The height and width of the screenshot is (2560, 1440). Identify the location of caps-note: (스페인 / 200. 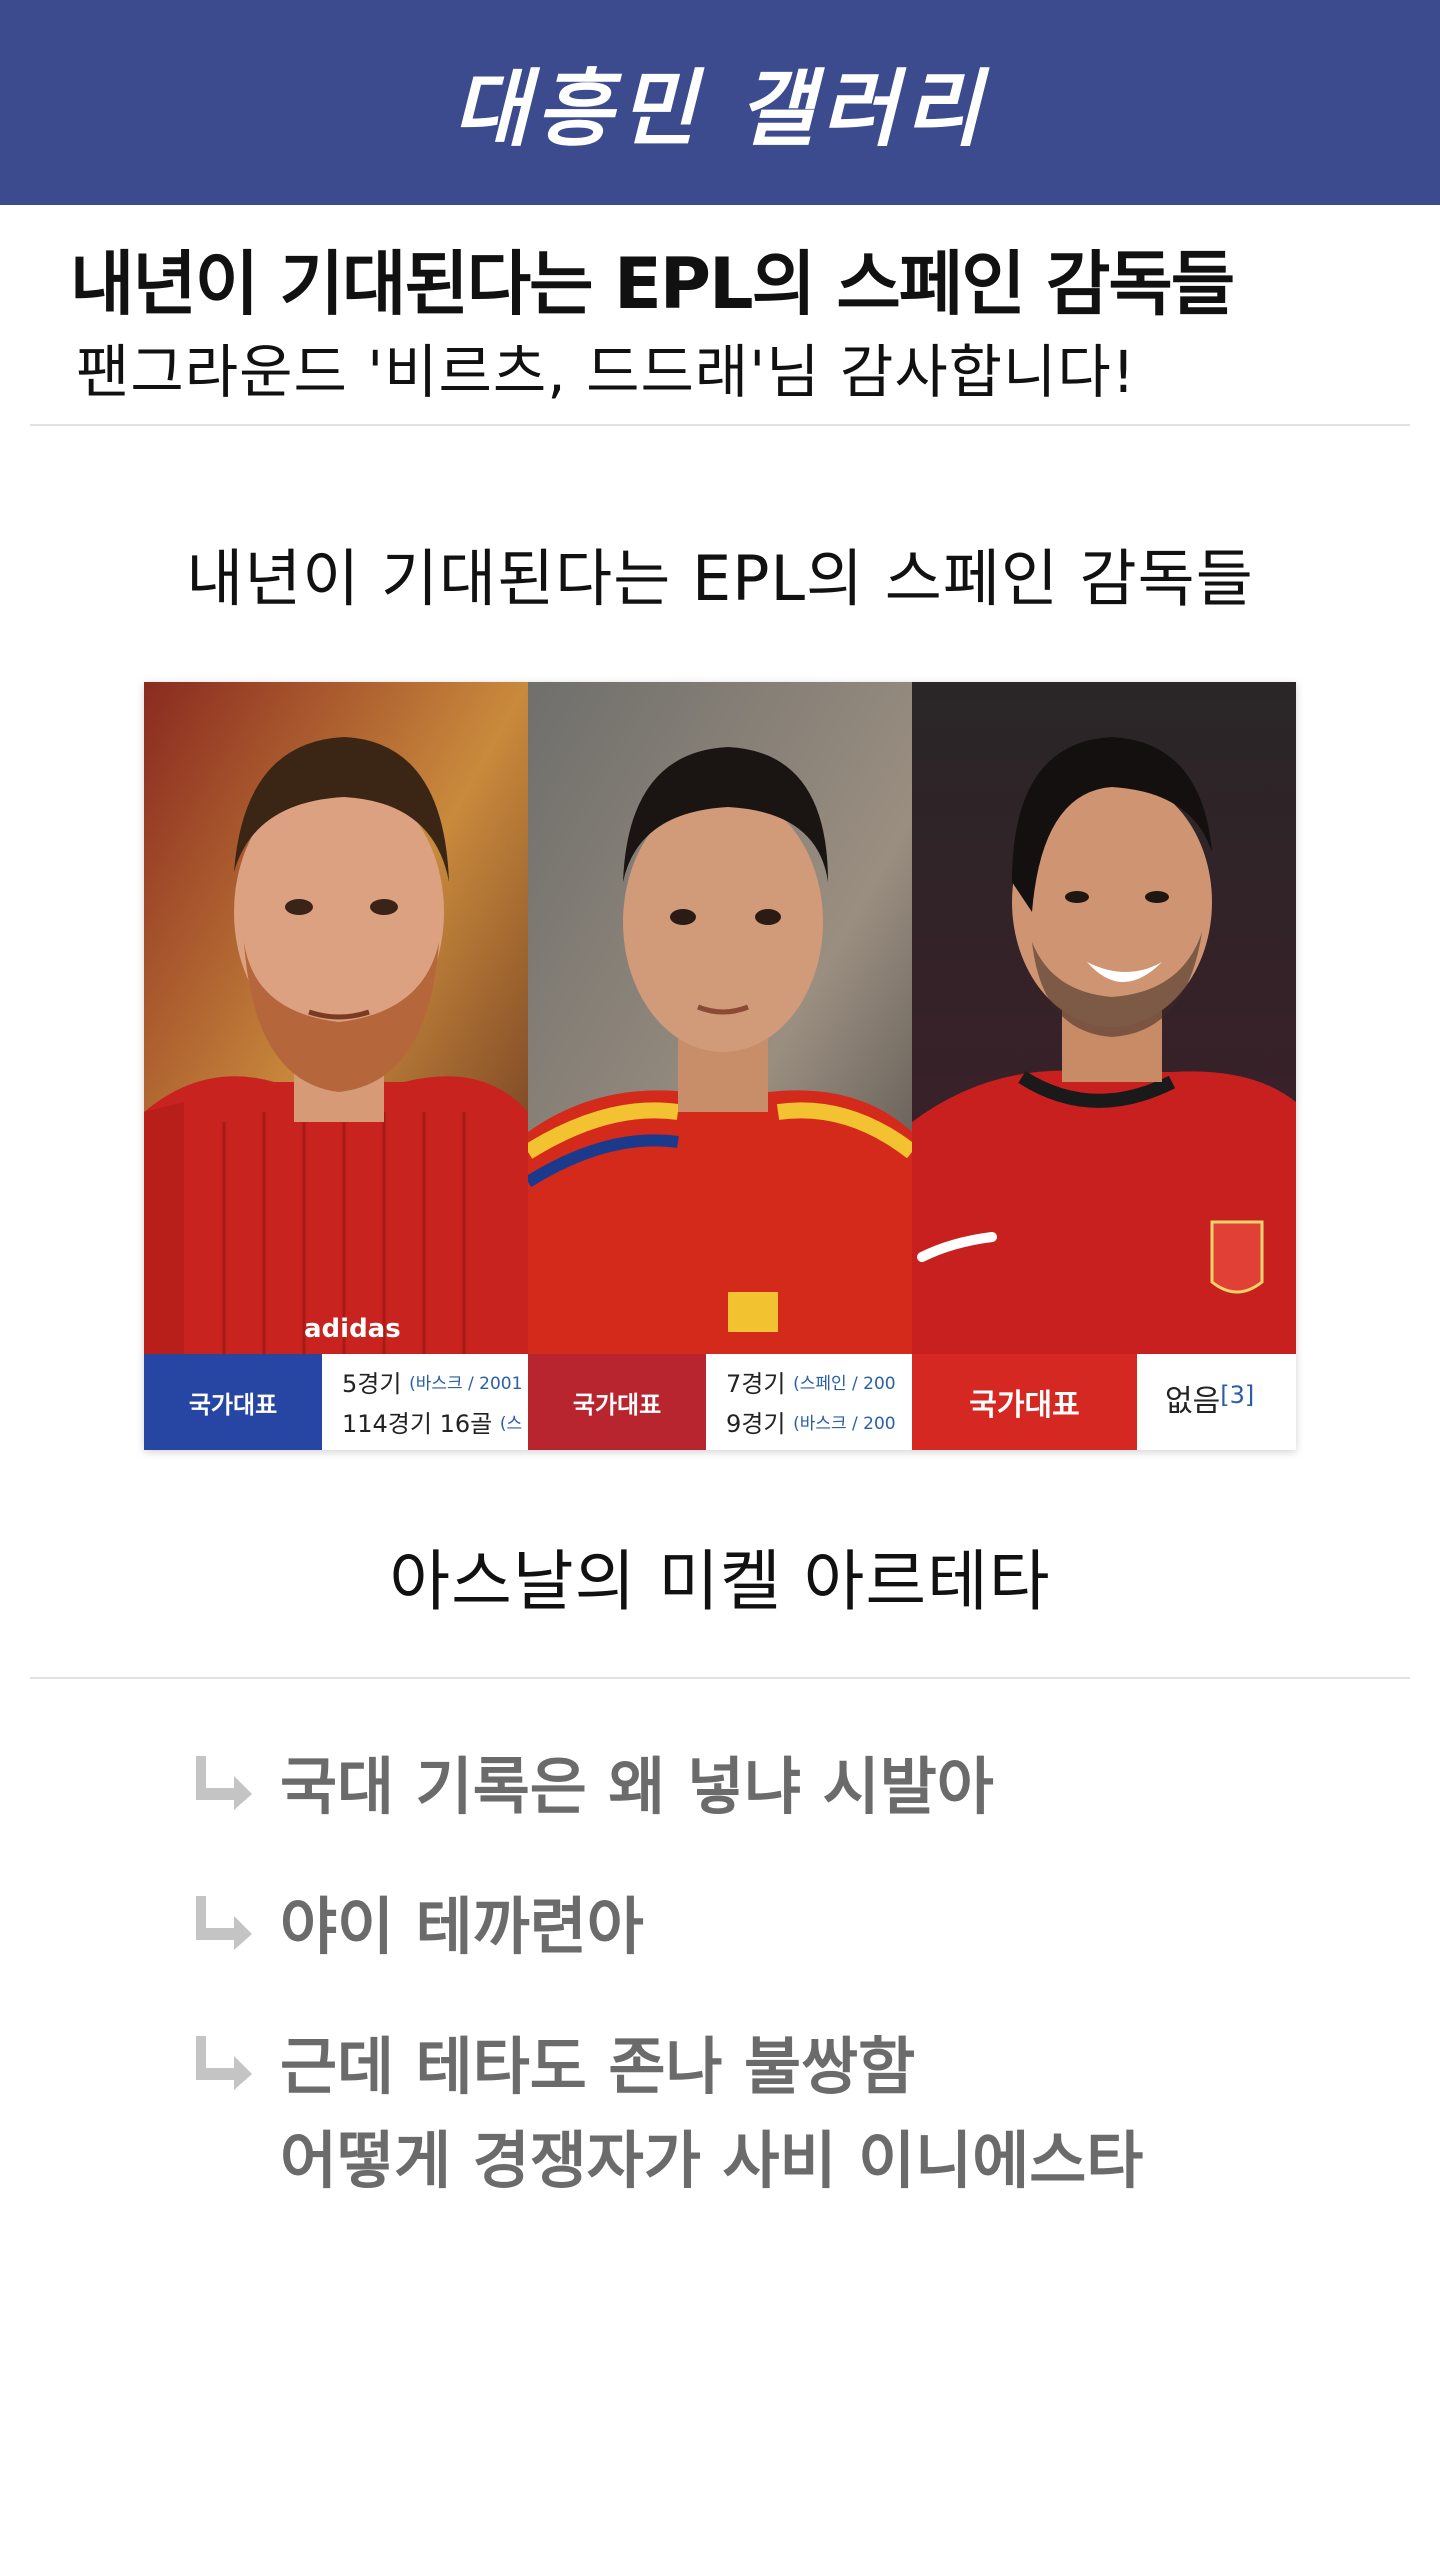
(844, 1384).